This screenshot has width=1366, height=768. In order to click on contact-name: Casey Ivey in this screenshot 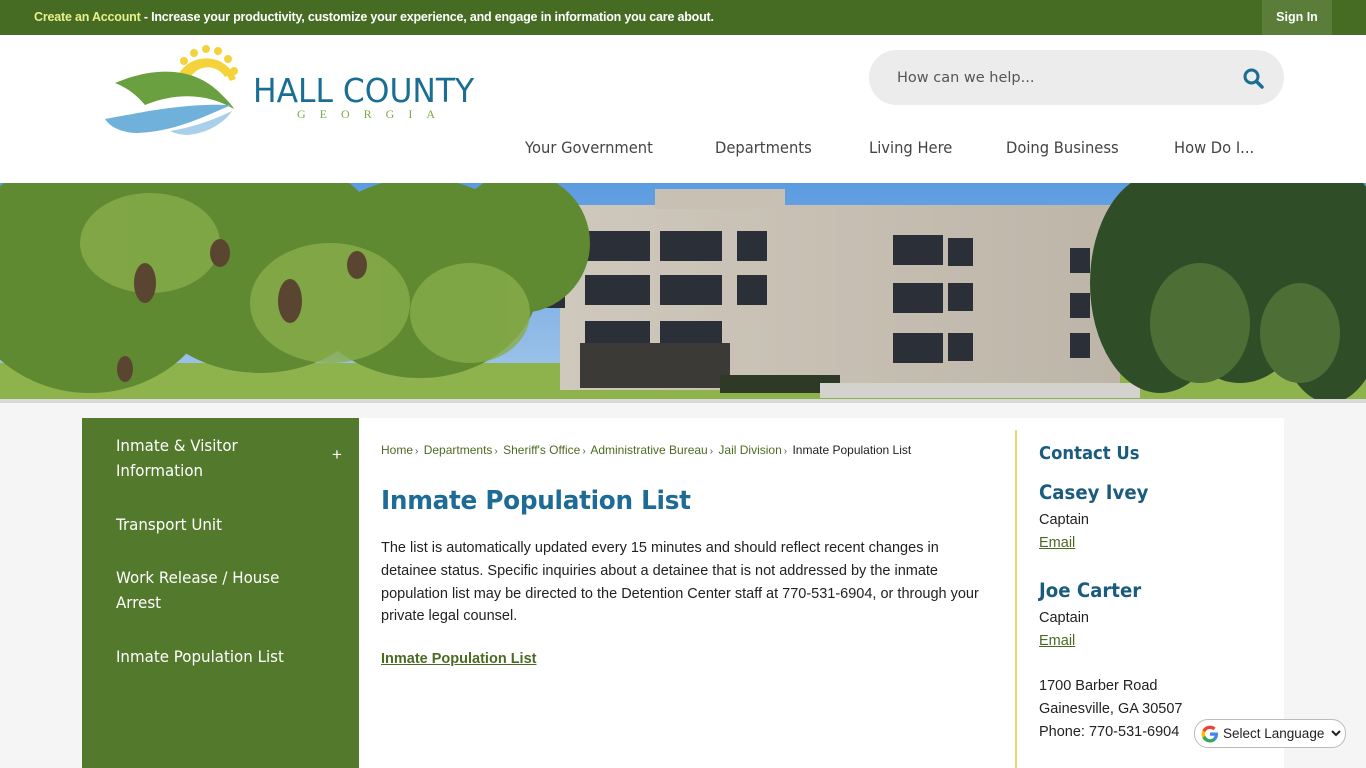, I will do `click(1094, 492)`.